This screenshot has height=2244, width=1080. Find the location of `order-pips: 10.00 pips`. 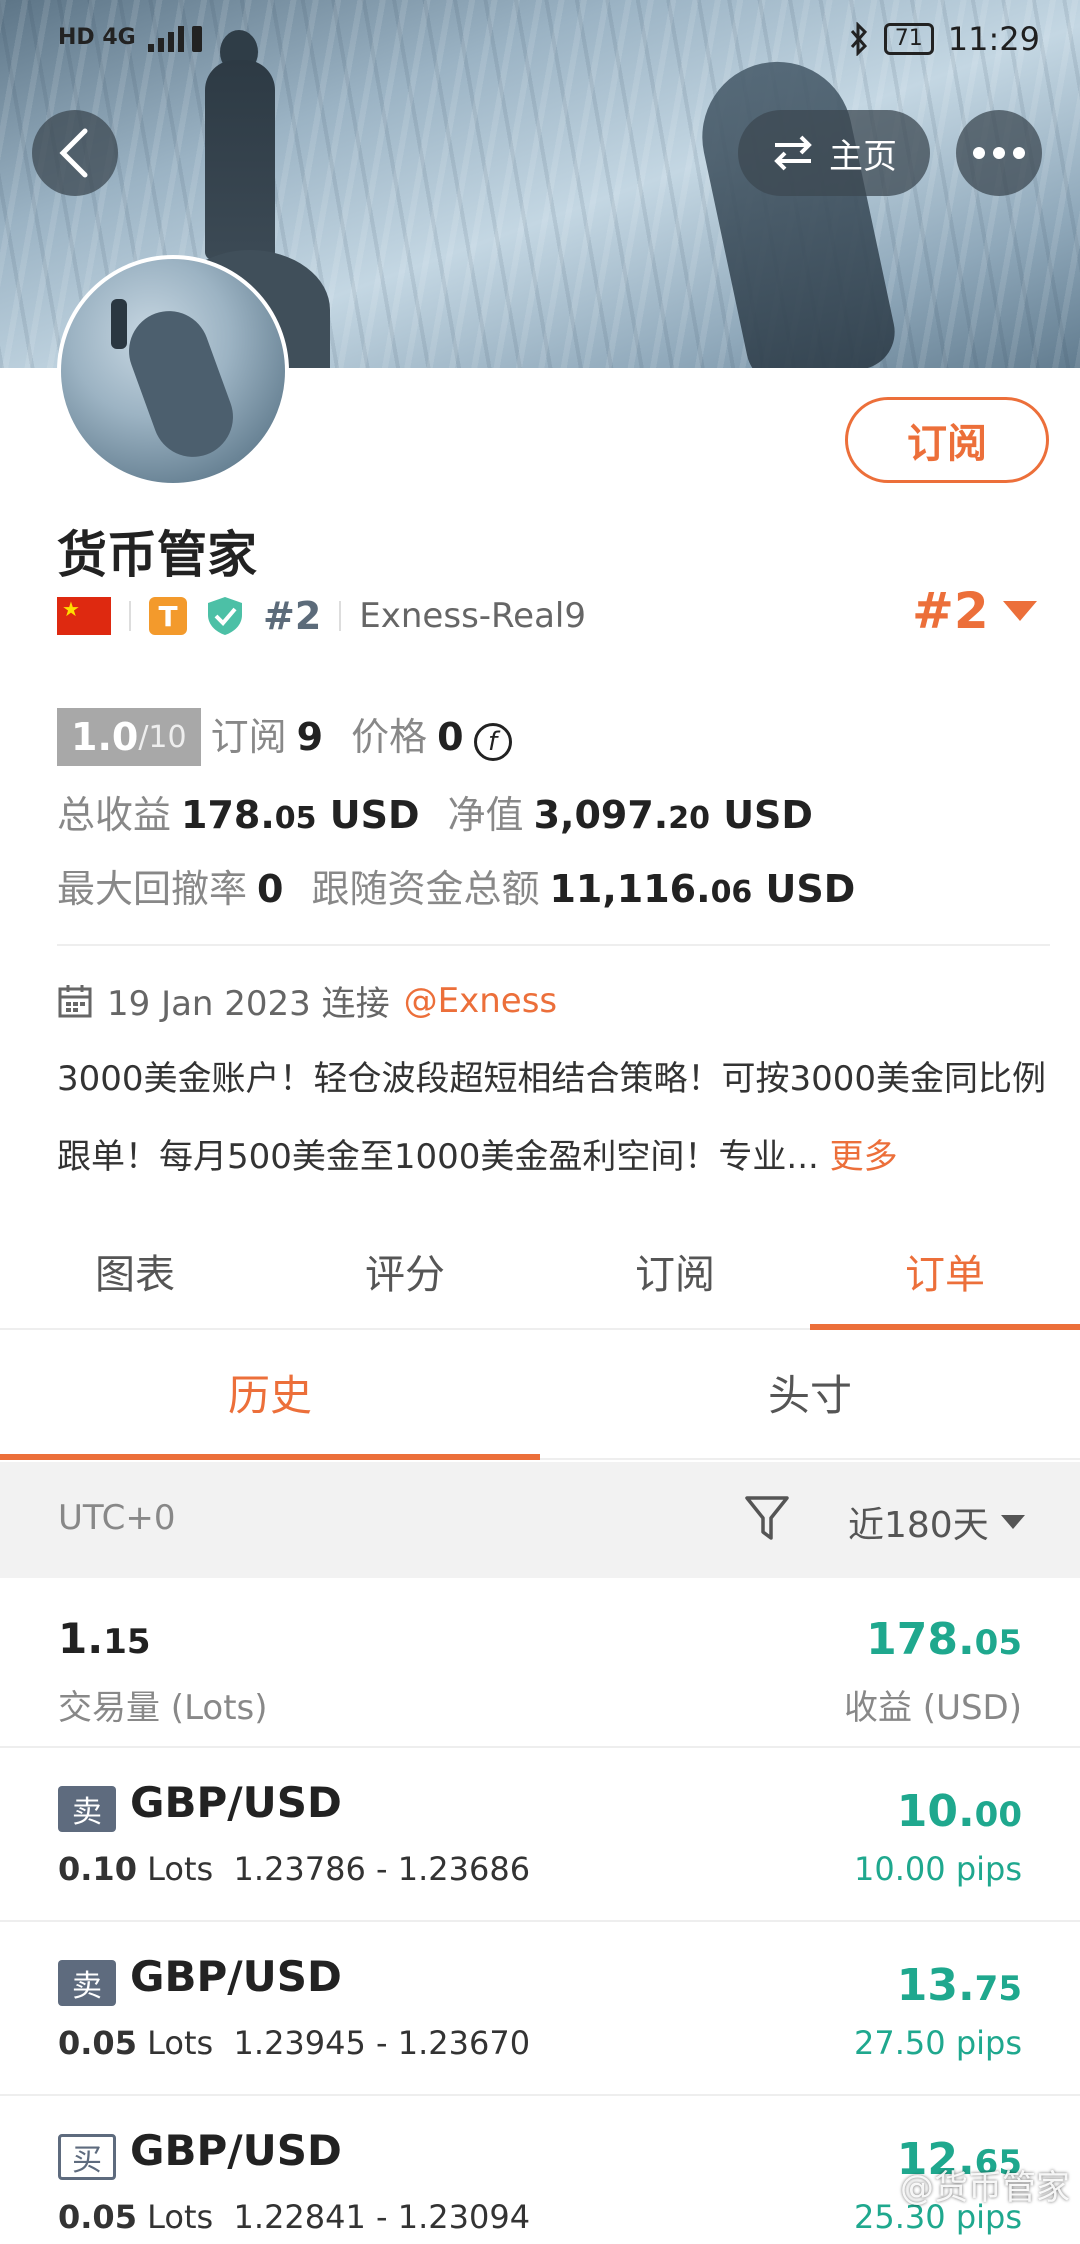

order-pips: 10.00 pips is located at coordinates (938, 1869).